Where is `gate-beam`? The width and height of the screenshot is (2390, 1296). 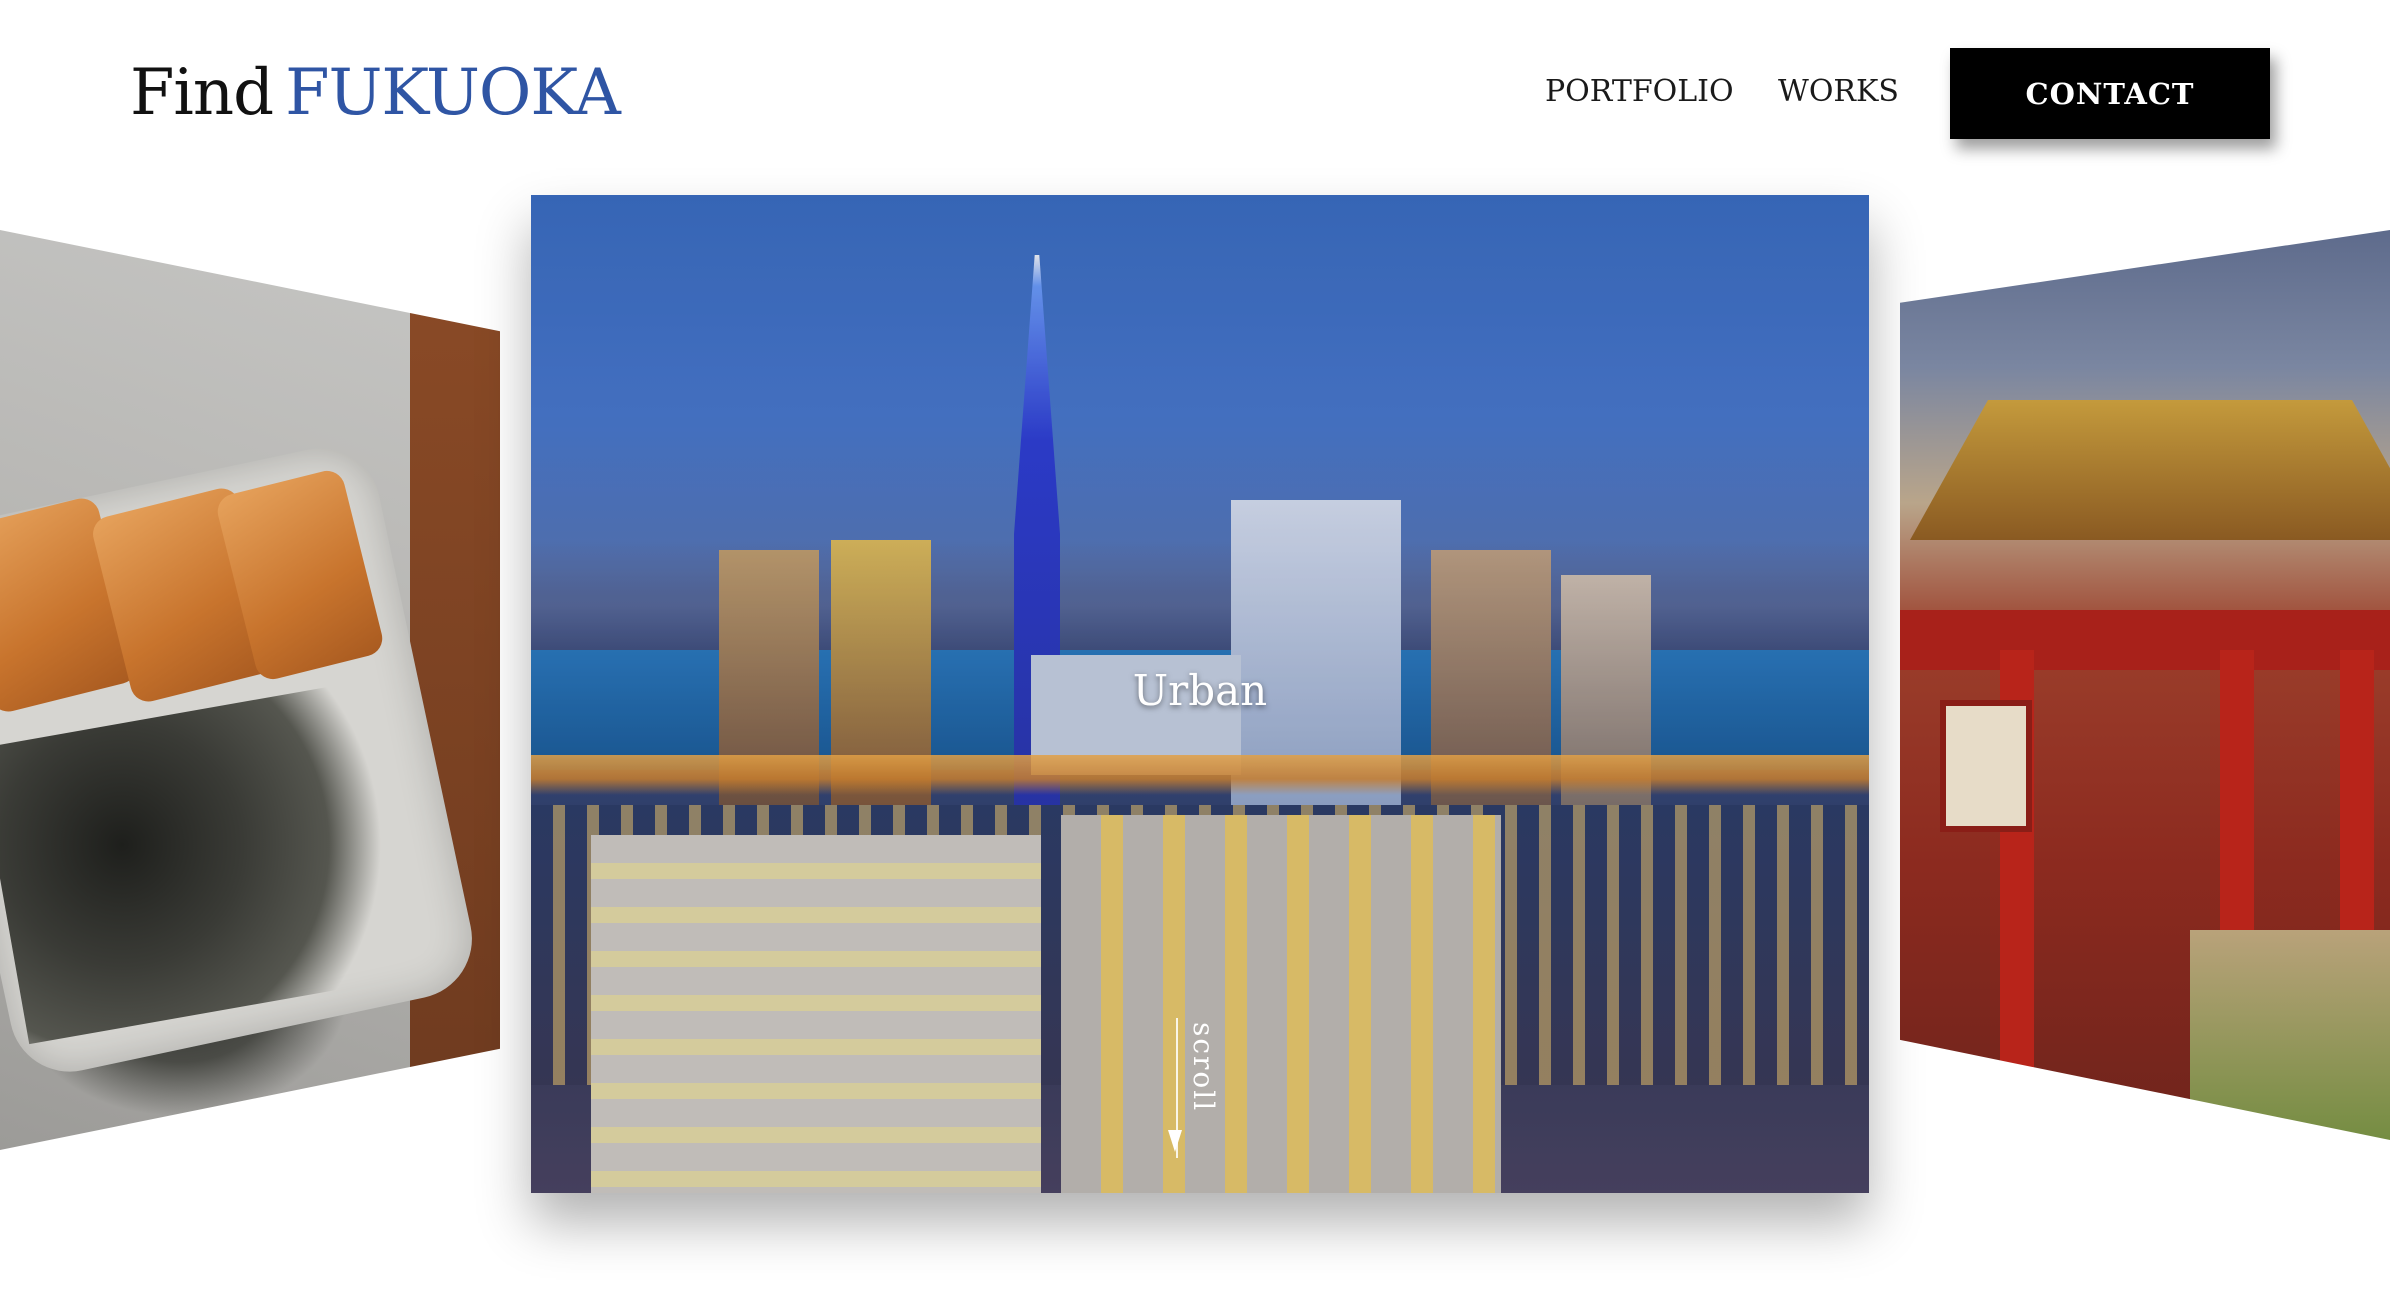 gate-beam is located at coordinates (2145, 640).